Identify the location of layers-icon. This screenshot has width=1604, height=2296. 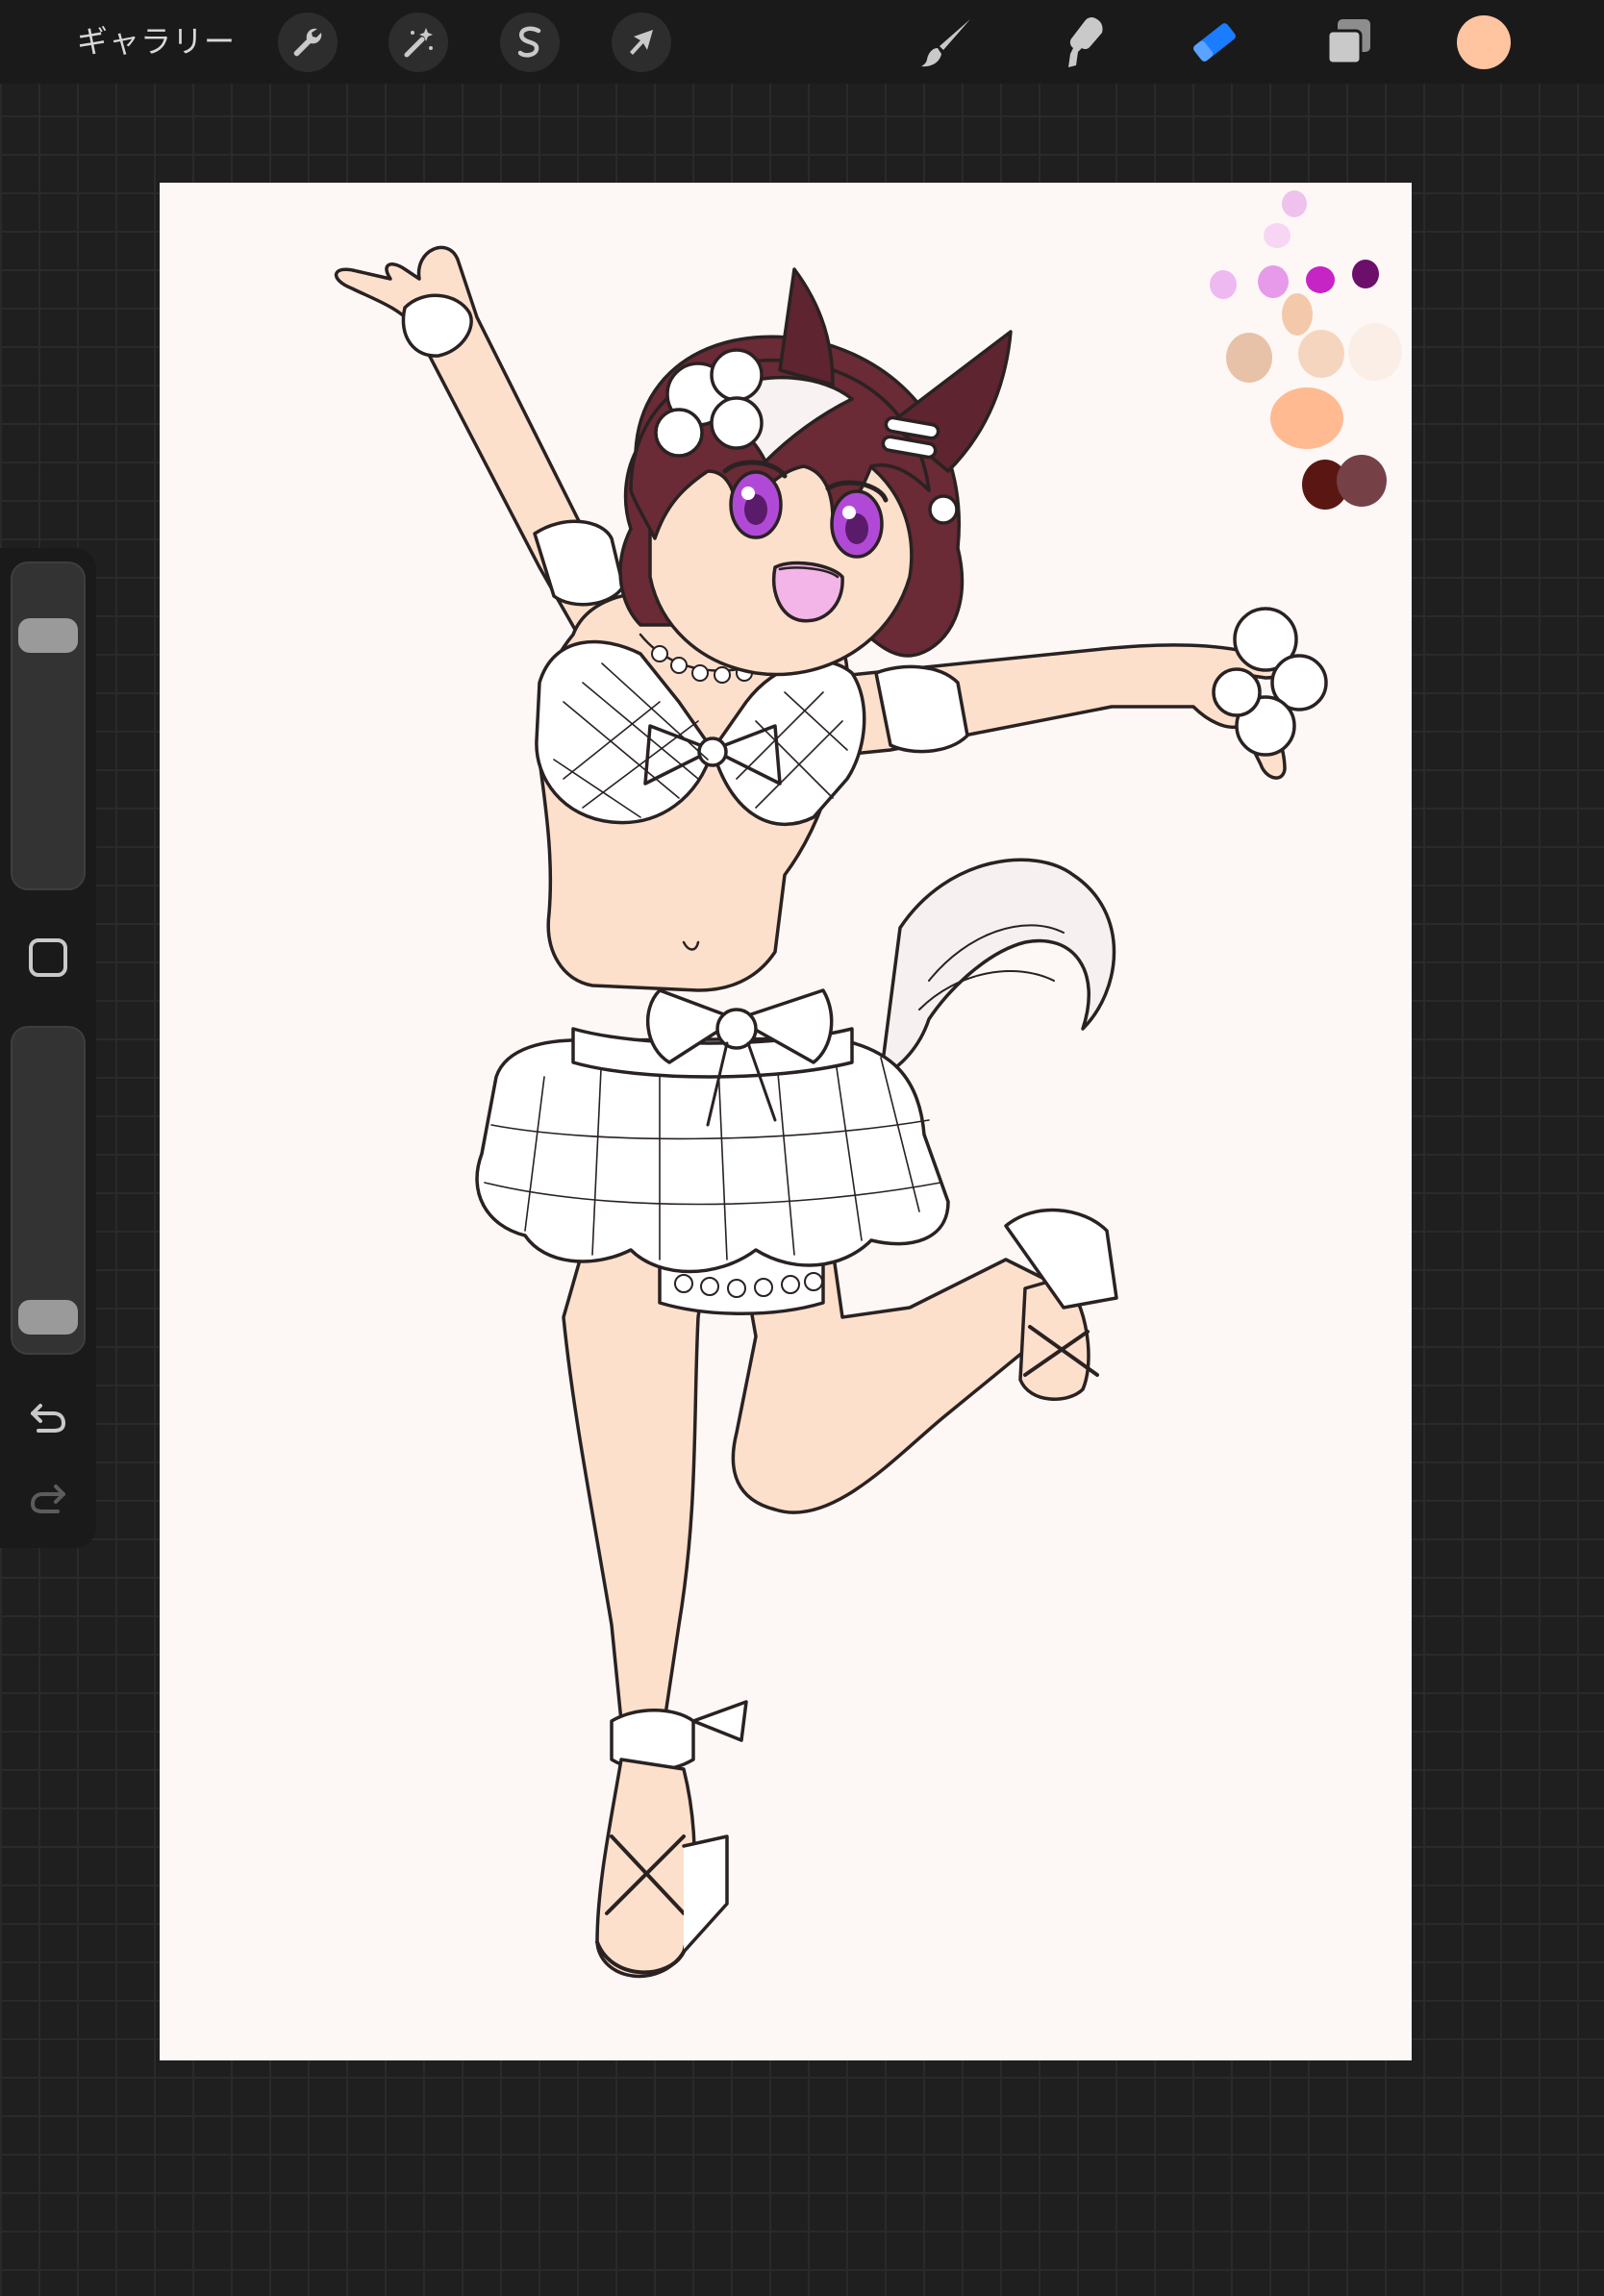
(1349, 42).